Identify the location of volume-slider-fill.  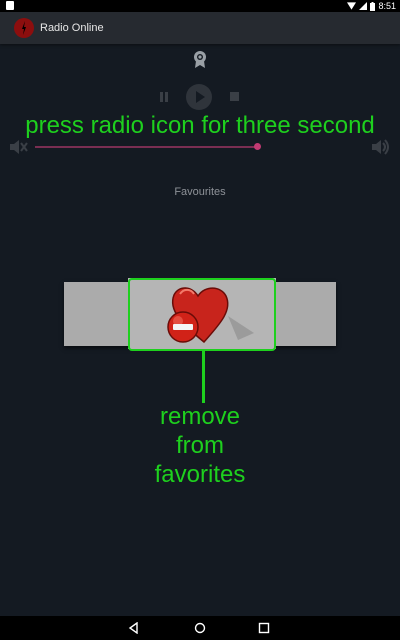
(146, 147).